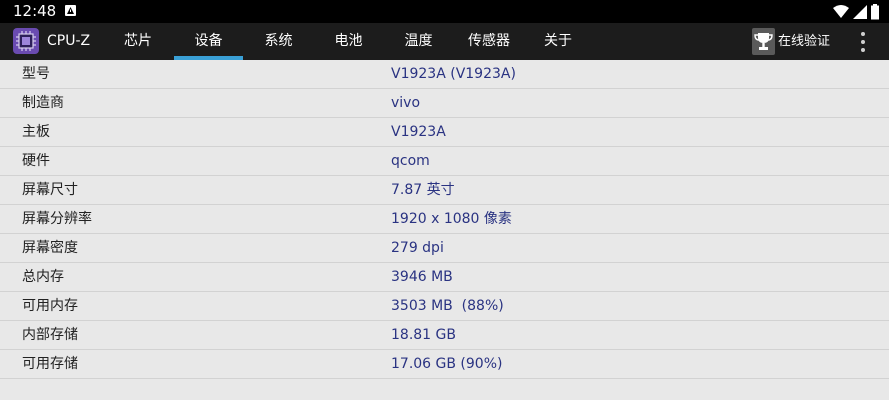  What do you see at coordinates (763, 41) in the screenshot?
I see `trophy-icon` at bounding box center [763, 41].